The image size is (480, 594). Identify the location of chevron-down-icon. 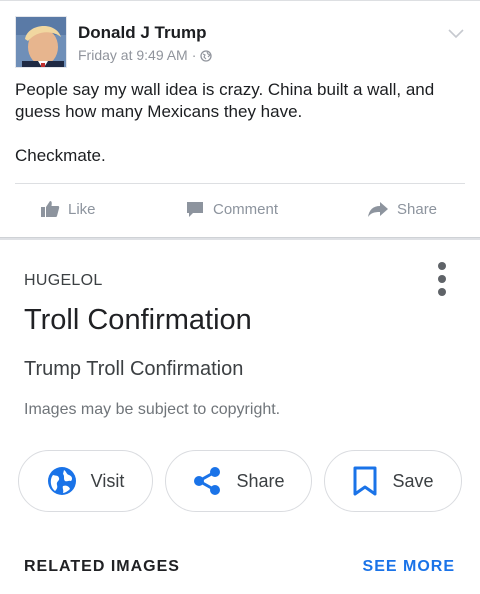
(456, 33).